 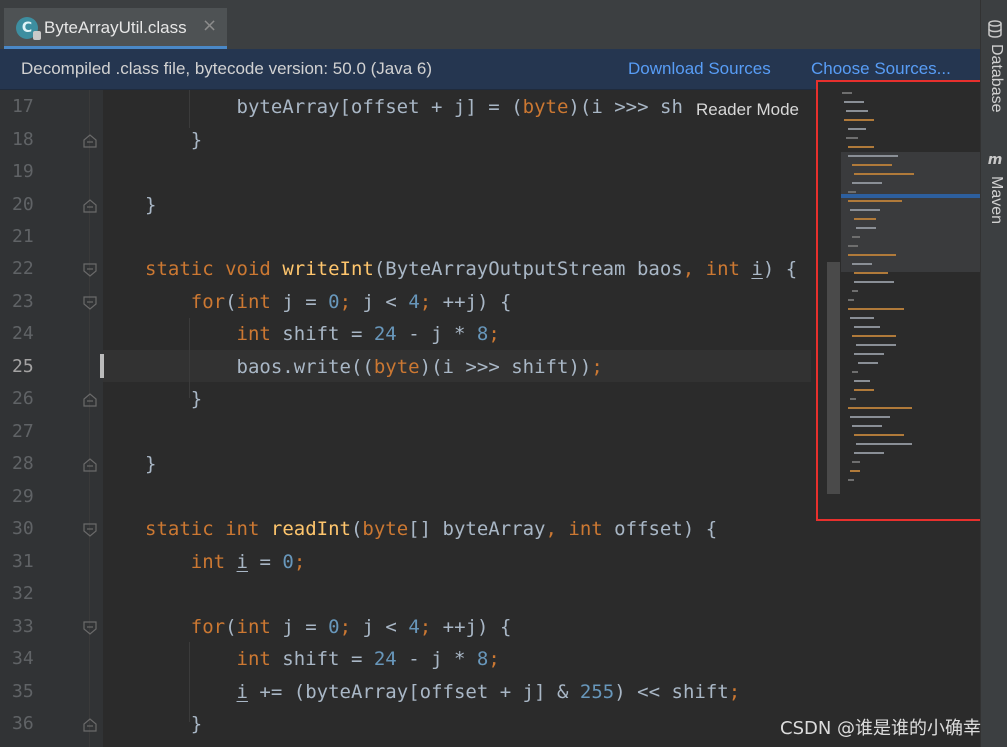 What do you see at coordinates (995, 195) in the screenshot?
I see `maven-tool-button: m Maven` at bounding box center [995, 195].